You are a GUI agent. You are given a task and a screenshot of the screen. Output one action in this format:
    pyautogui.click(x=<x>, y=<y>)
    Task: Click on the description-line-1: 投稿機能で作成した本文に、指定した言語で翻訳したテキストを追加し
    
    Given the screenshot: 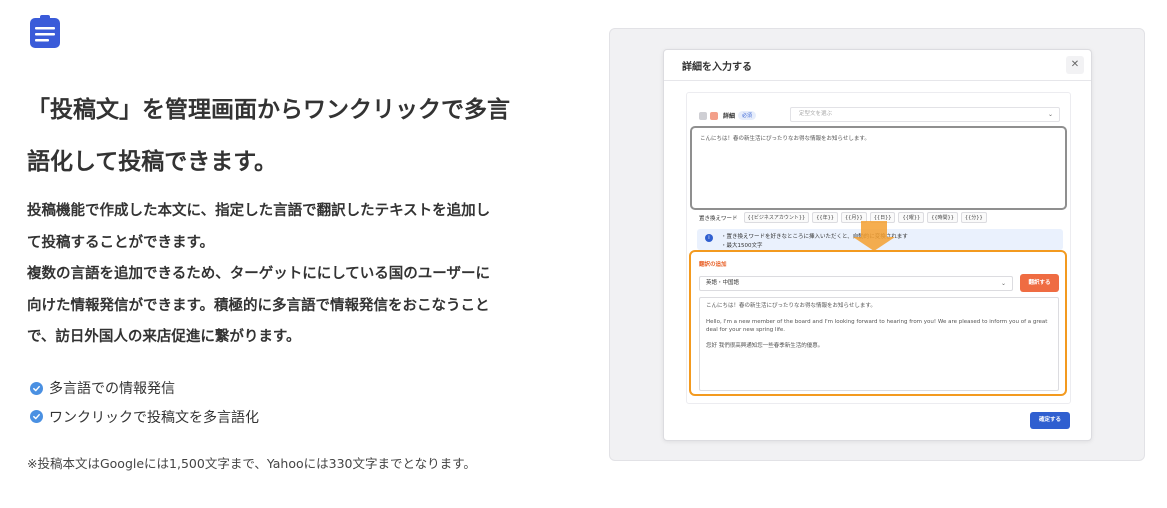 What is the action you would take?
    pyautogui.click(x=259, y=211)
    